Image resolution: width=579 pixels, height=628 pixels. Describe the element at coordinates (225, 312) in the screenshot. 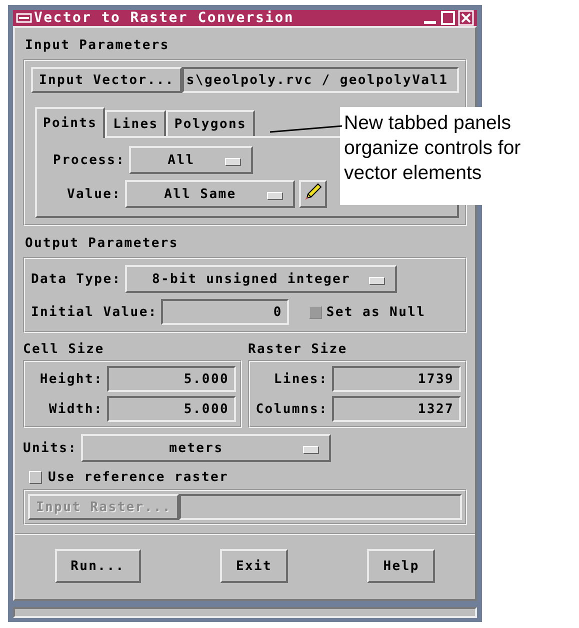

I see `initial-value-field: 0` at that location.